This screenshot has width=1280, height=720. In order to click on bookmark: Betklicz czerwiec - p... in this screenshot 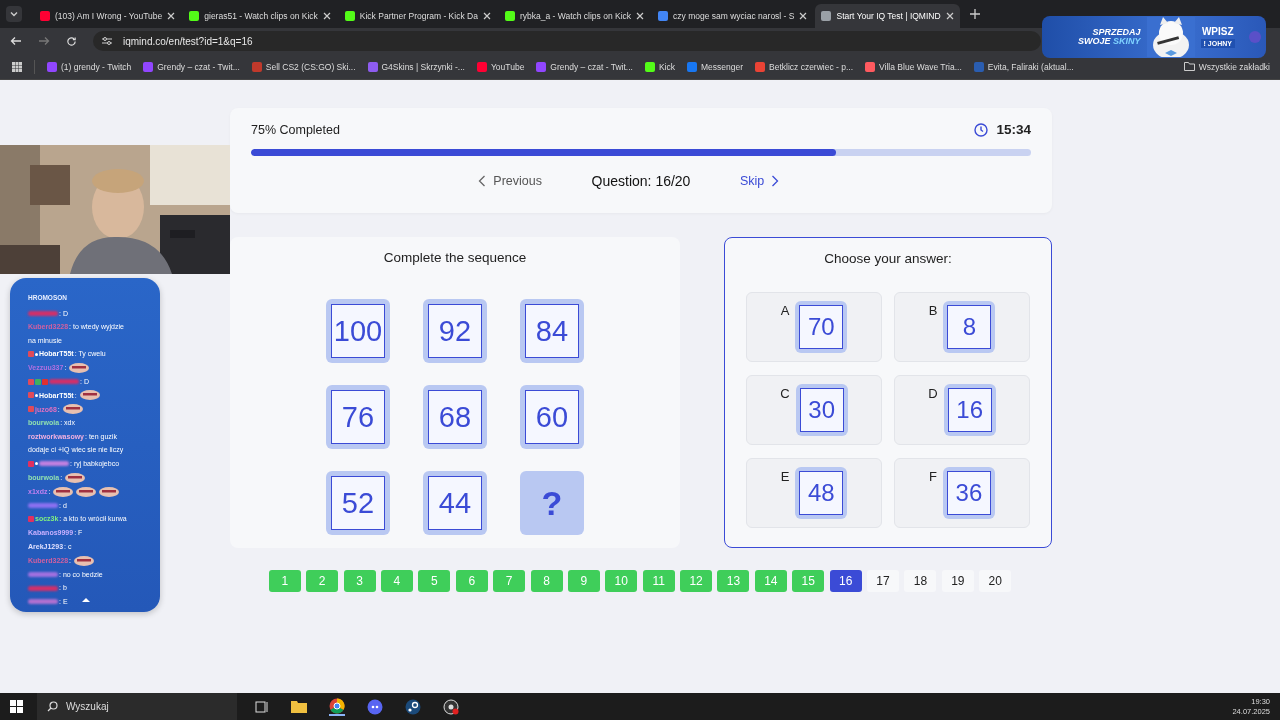, I will do `click(804, 66)`.